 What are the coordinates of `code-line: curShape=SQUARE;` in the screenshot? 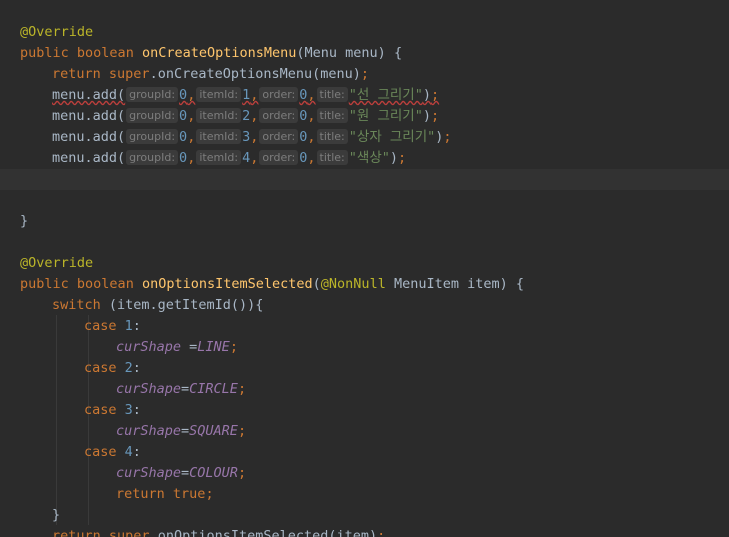 It's located at (364, 431).